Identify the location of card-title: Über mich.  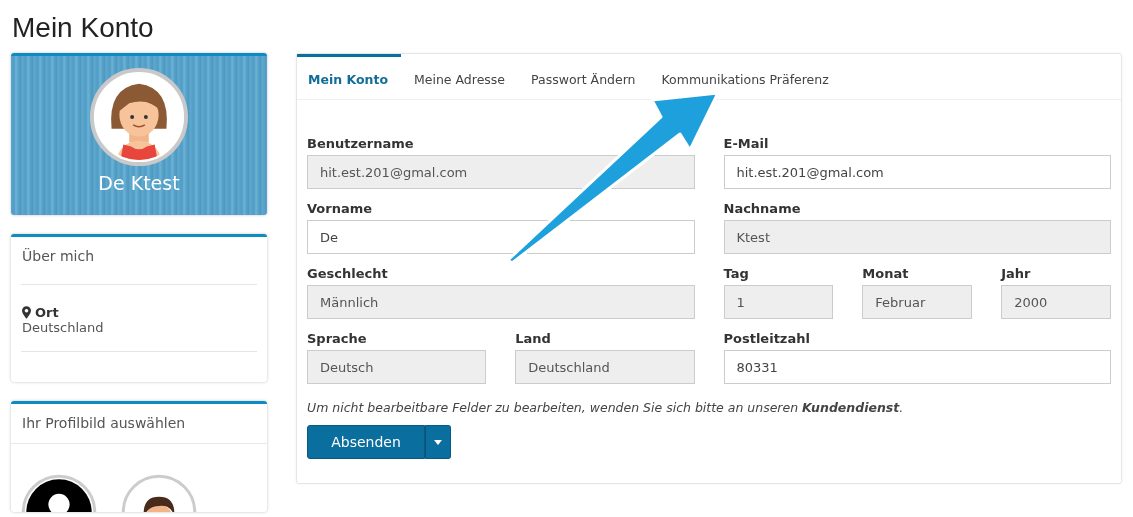
(58, 256).